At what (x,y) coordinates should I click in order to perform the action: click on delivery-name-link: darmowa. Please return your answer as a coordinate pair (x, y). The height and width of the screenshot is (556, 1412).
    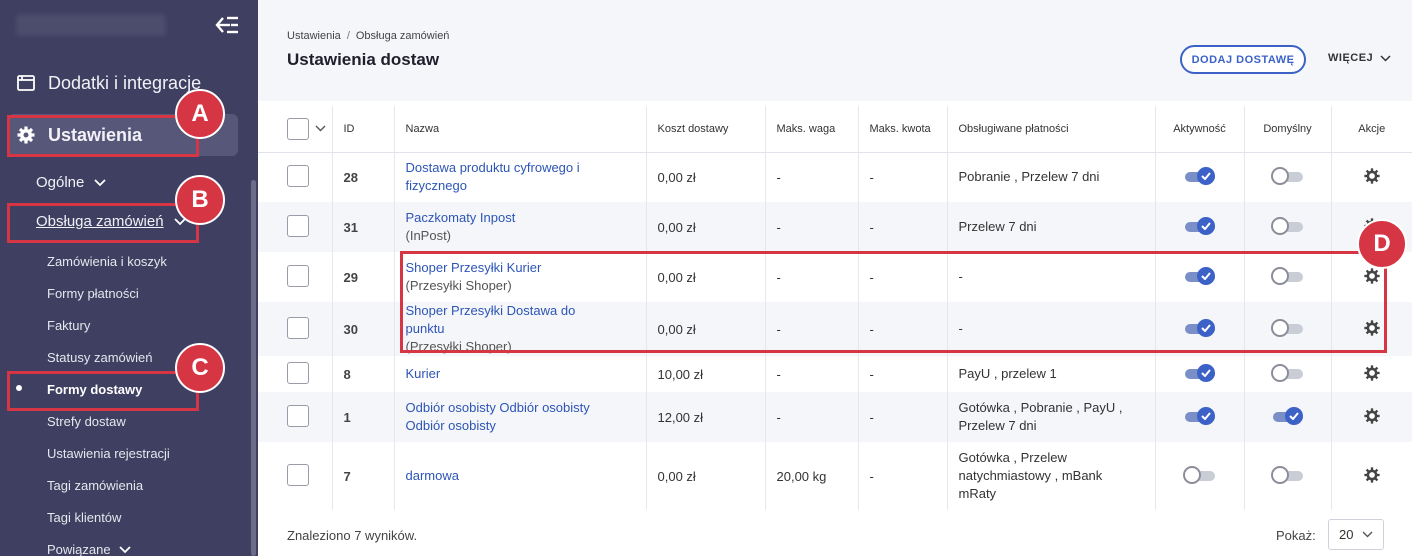
    Looking at the image, I should click on (506, 476).